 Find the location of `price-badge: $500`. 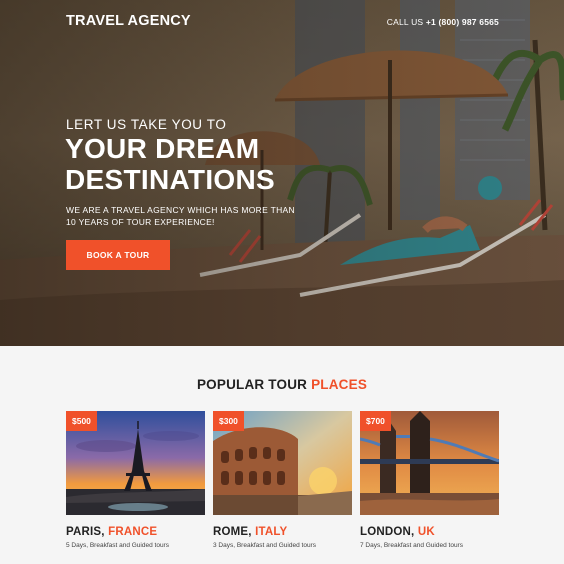

price-badge: $500 is located at coordinates (81, 421).